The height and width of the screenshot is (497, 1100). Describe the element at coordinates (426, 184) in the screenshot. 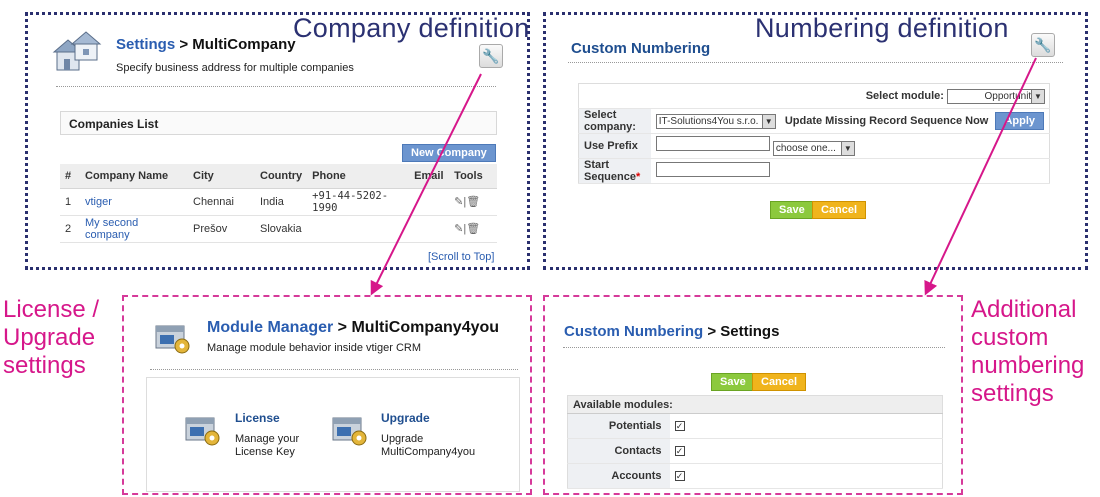

I see `arrow-to-module-manager` at that location.